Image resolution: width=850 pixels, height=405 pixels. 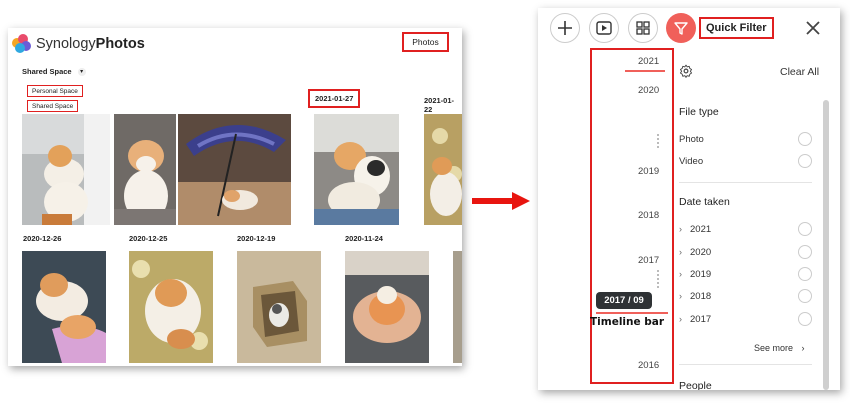 I want to click on option-label: 2018, so click(x=701, y=296).